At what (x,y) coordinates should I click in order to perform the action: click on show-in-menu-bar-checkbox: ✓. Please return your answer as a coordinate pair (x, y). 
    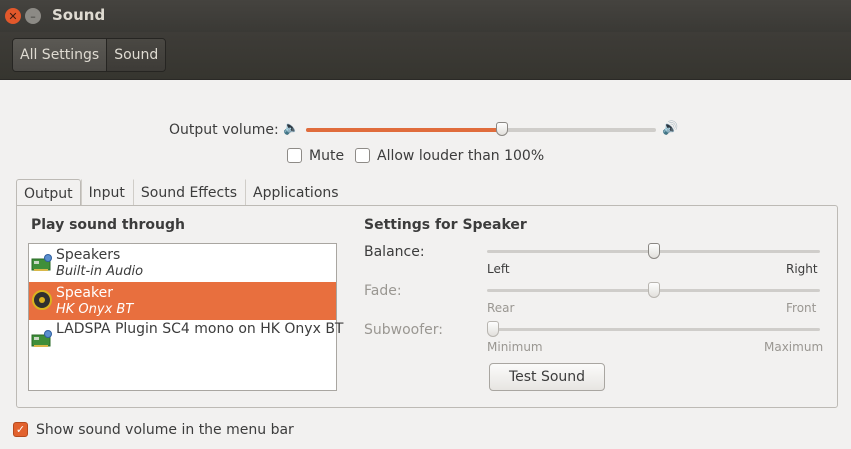
    Looking at the image, I should click on (20, 429).